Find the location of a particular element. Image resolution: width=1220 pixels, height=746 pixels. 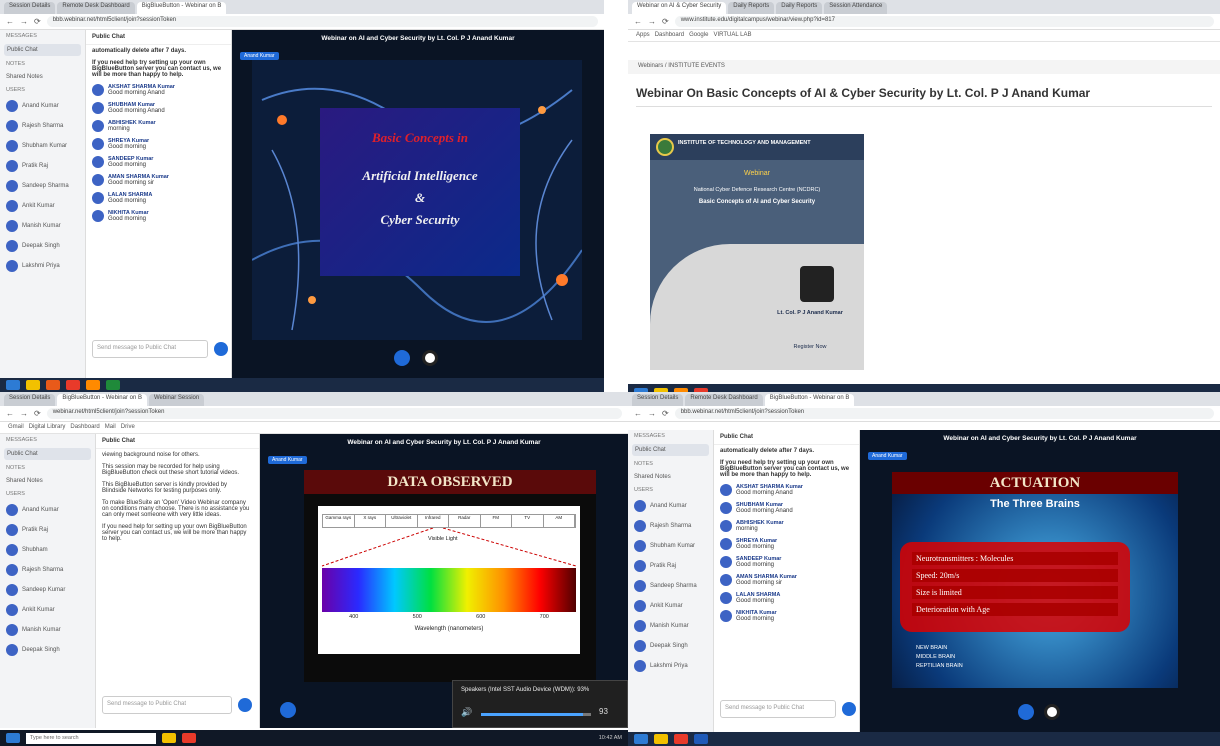

browser-tab-active: Webinar on AI & Cyber Security is located at coordinates (679, 8).